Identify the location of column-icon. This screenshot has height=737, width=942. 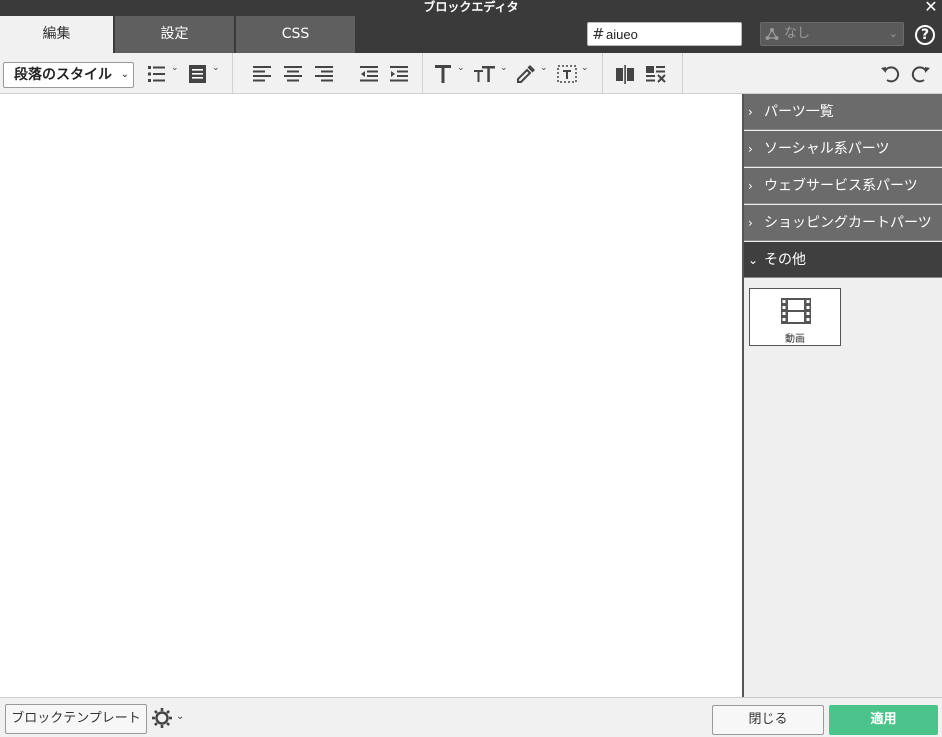
(625, 74).